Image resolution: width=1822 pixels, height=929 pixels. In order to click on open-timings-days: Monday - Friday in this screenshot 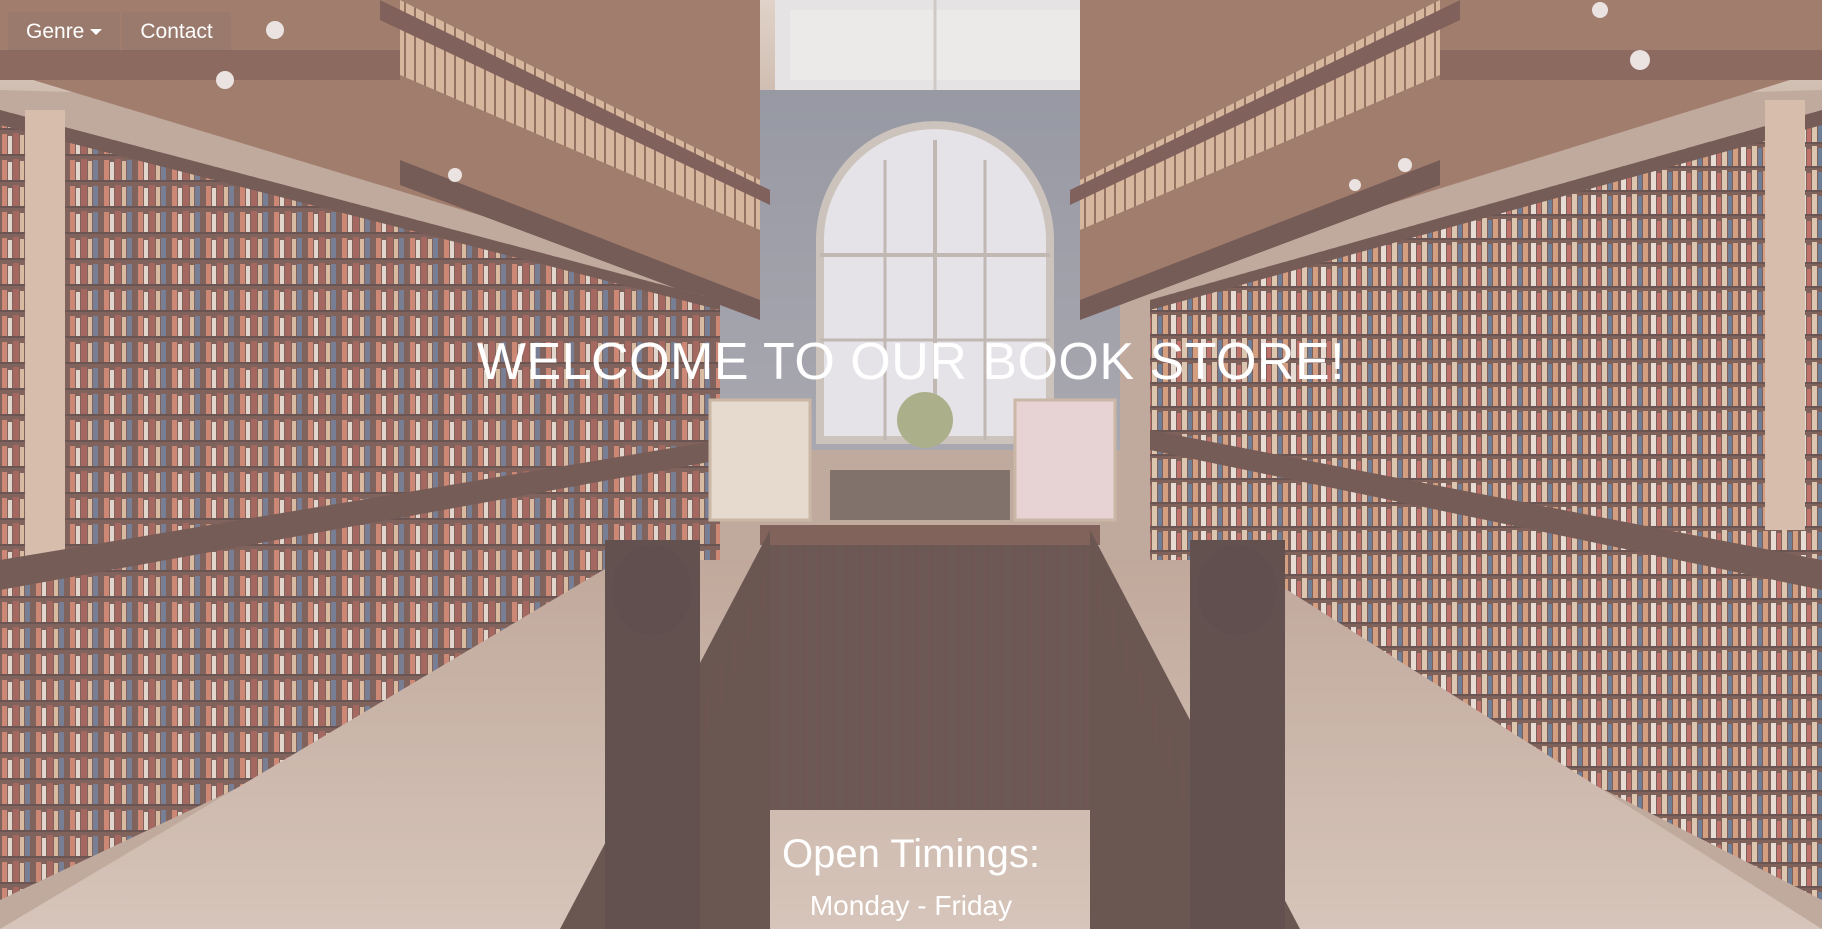, I will do `click(911, 905)`.